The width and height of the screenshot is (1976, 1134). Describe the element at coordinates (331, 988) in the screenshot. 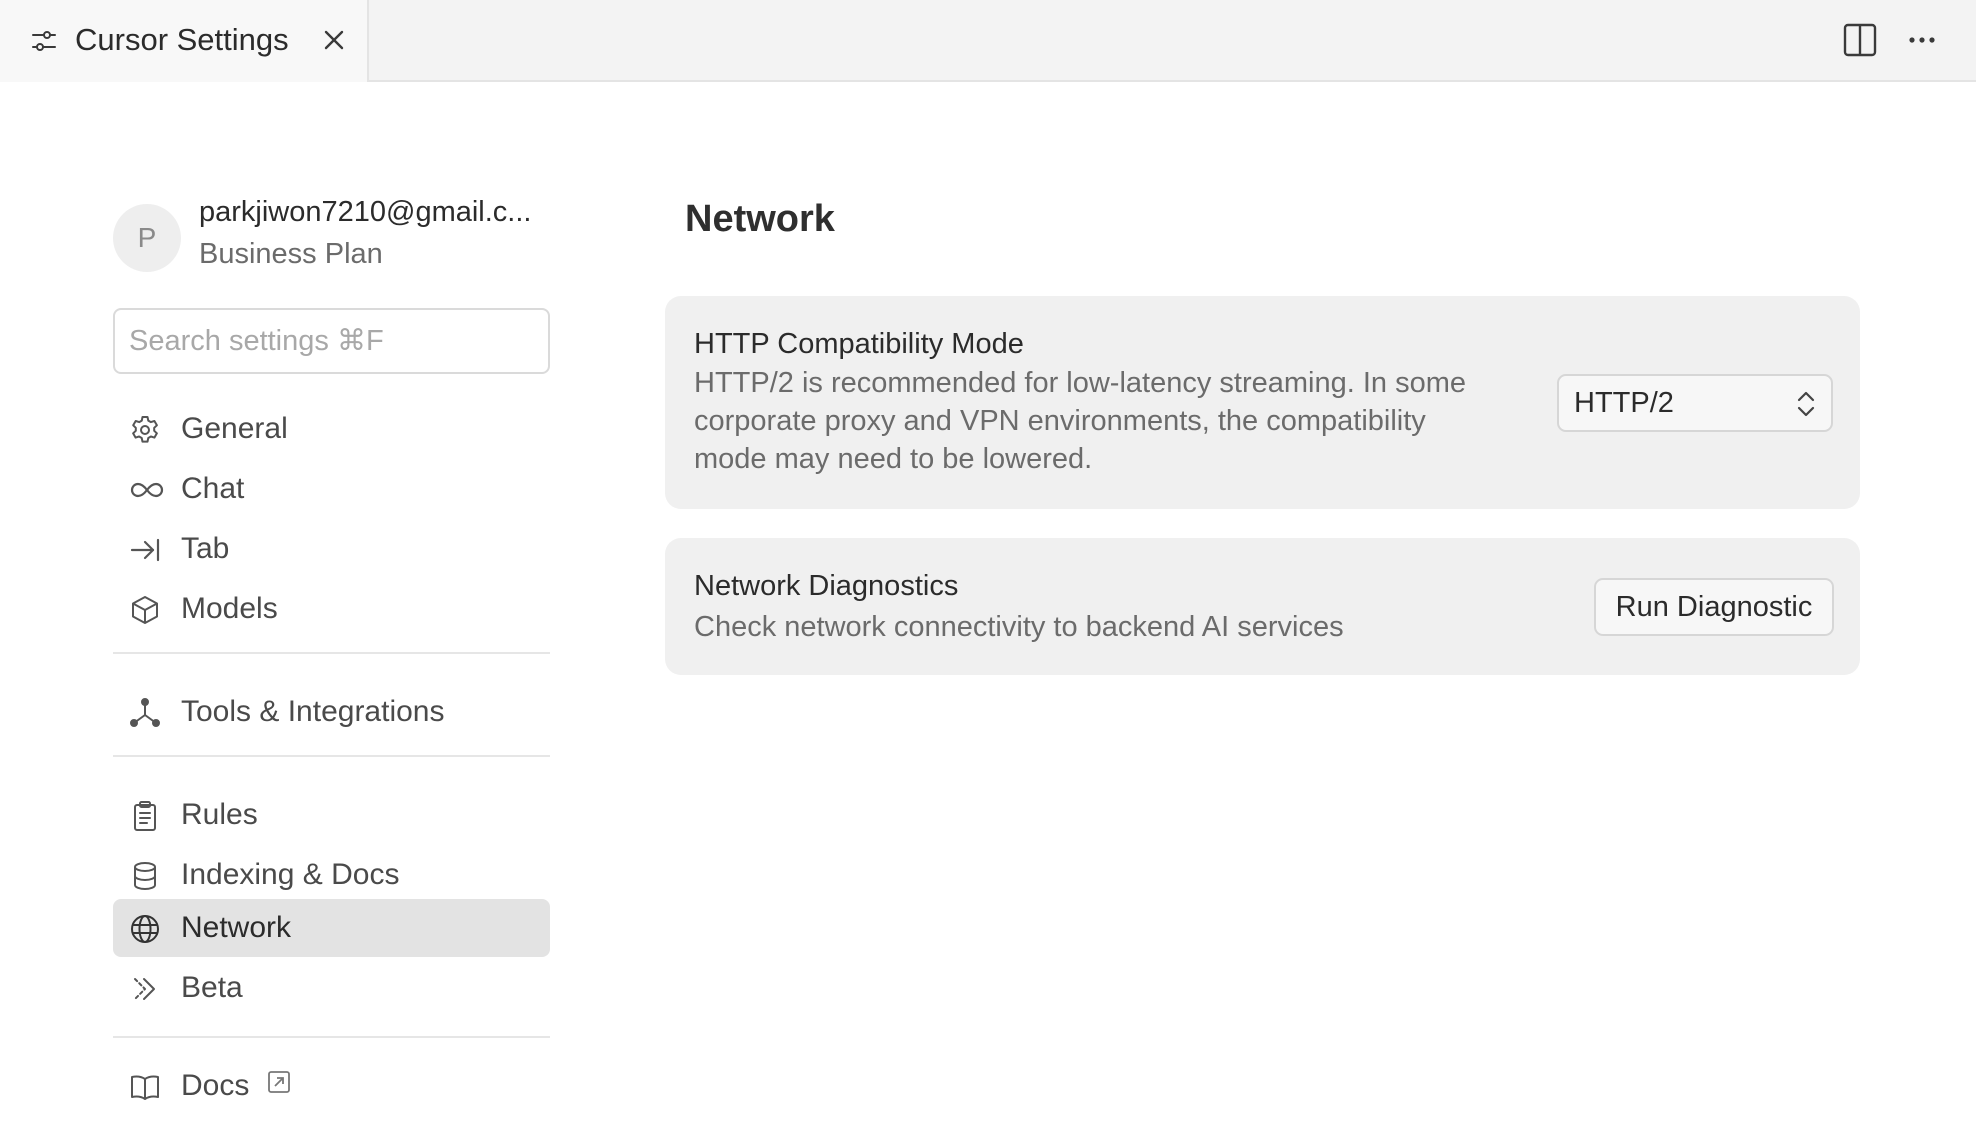

I see `sidebar-item-beta: Beta` at that location.